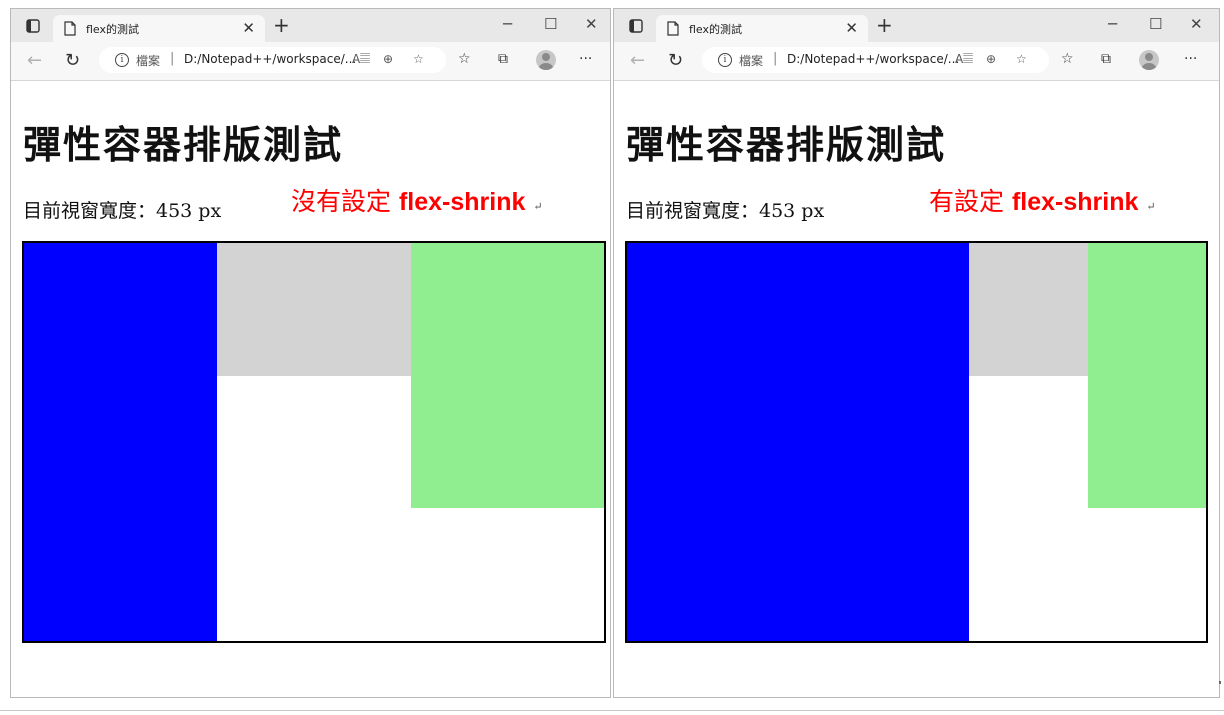 This screenshot has width=1224, height=715. What do you see at coordinates (612, 710) in the screenshot?
I see `bottom-divider` at bounding box center [612, 710].